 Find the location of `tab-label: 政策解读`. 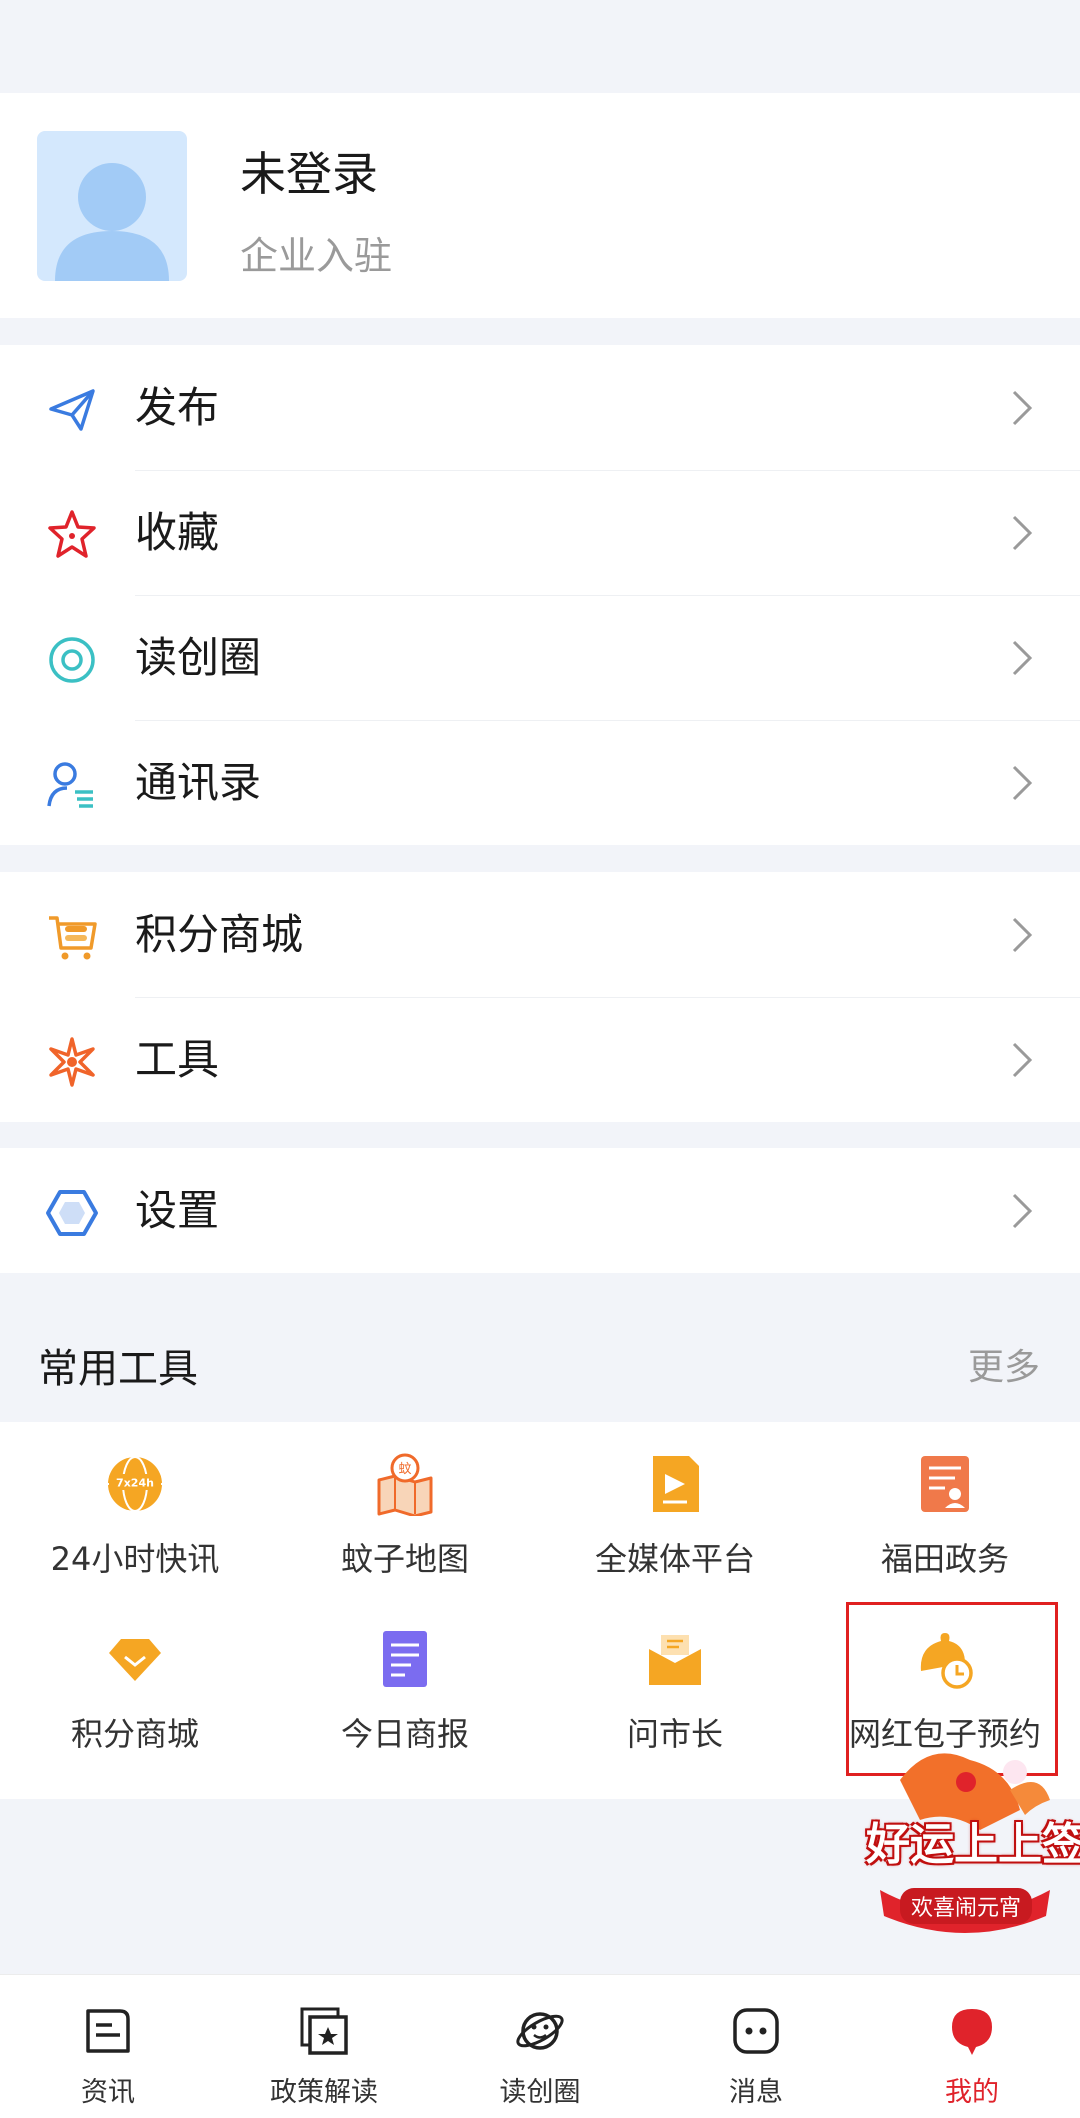

tab-label: 政策解读 is located at coordinates (324, 2092).